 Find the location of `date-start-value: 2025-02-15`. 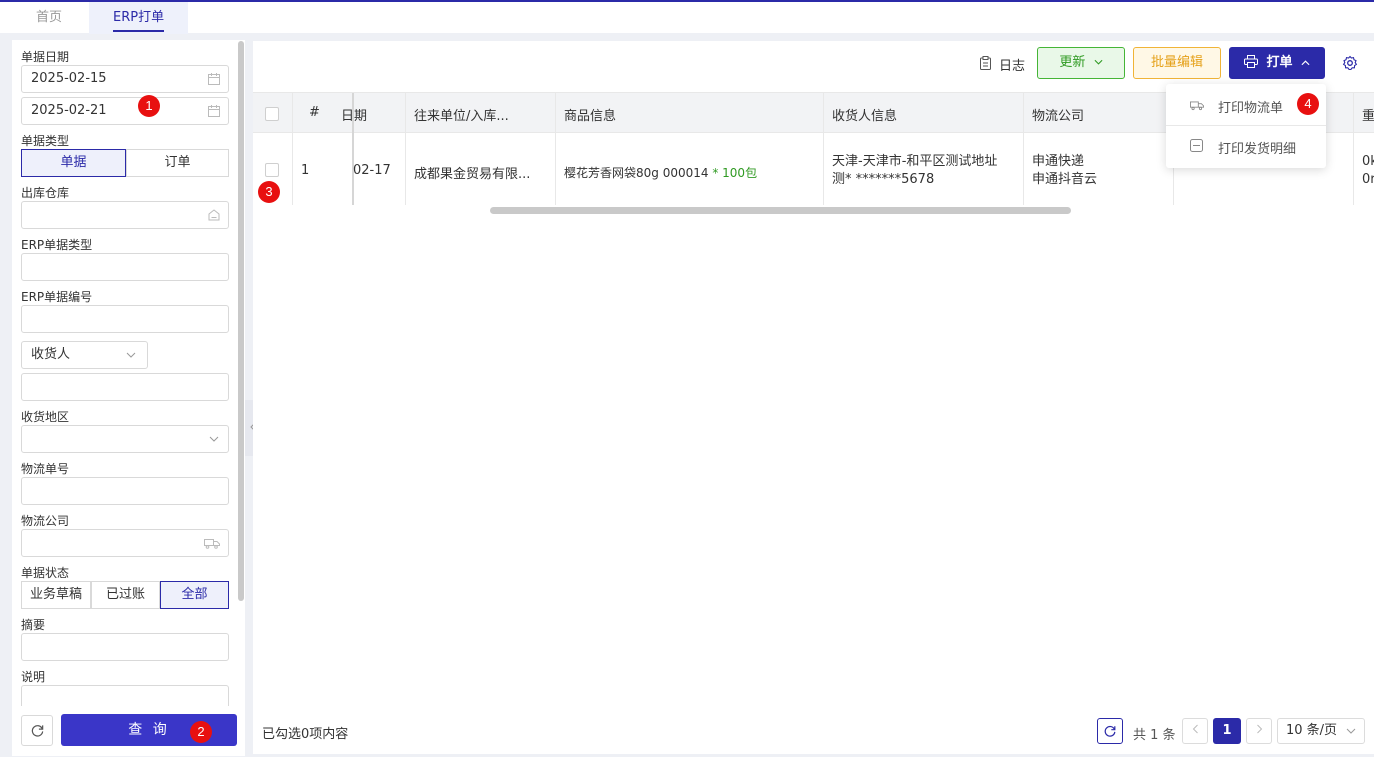

date-start-value: 2025-02-15 is located at coordinates (69, 78).